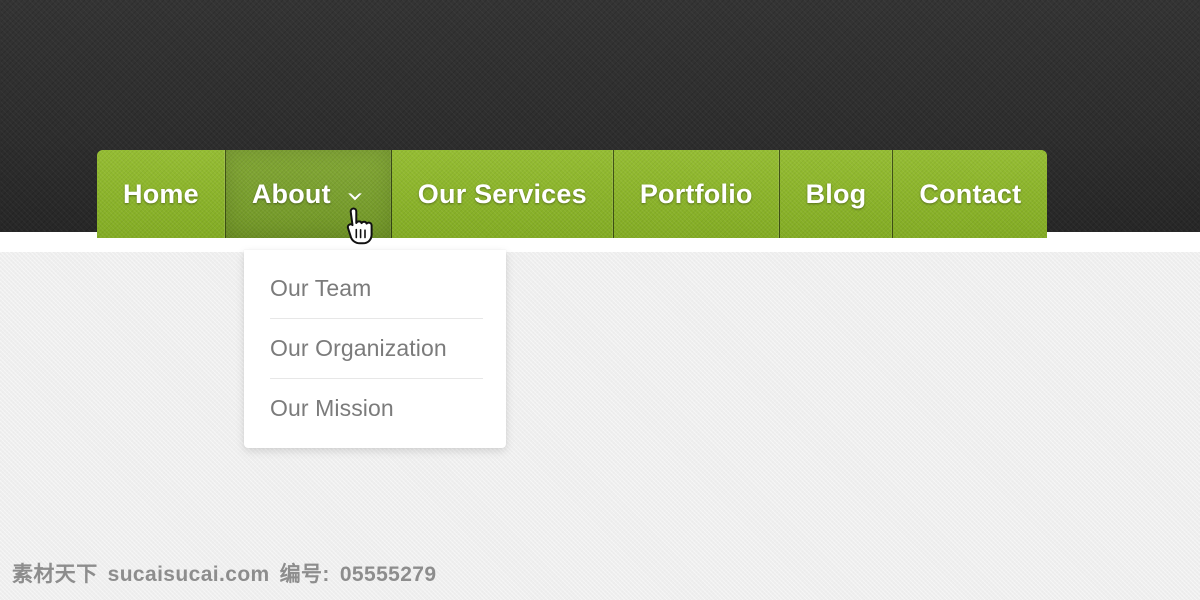  I want to click on nav-item-label: Portfolio, so click(696, 193).